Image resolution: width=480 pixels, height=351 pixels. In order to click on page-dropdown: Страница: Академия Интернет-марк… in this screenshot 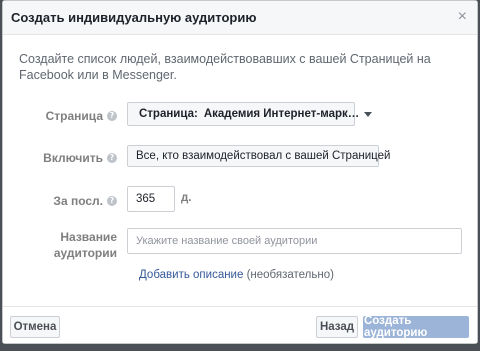, I will do `click(250, 114)`.